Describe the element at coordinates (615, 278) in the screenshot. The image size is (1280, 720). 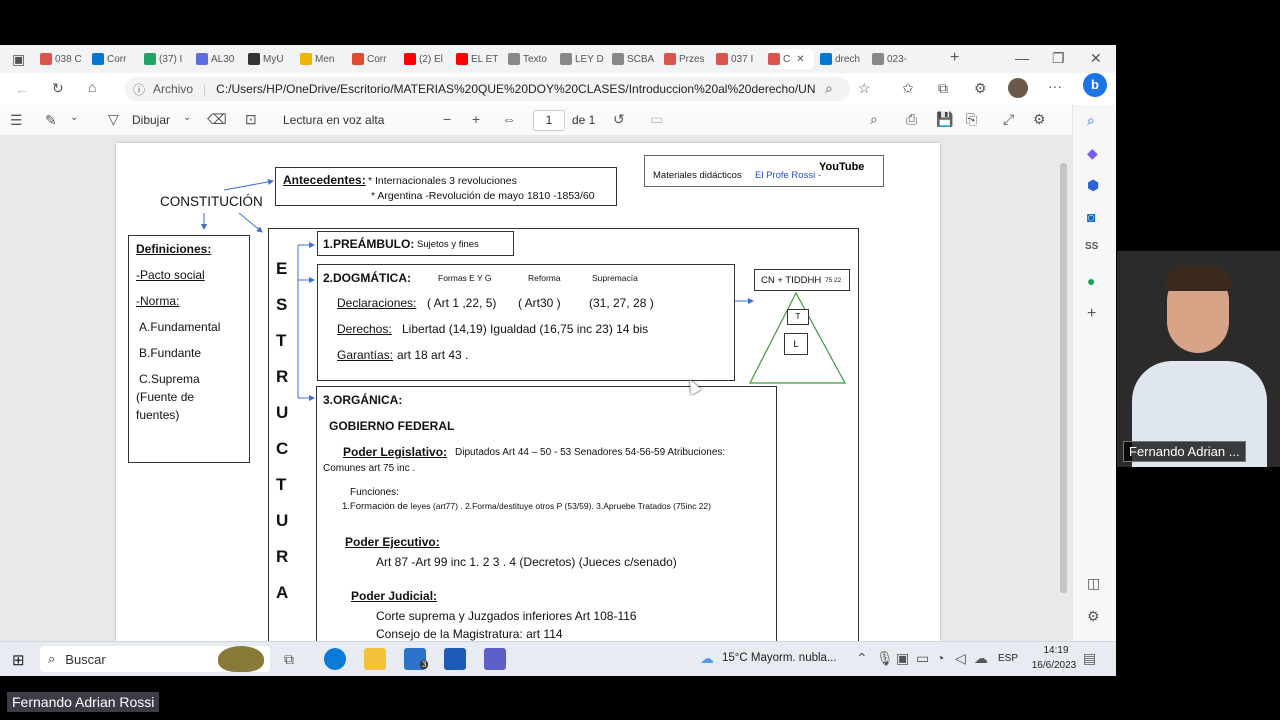
I see `supremacia-label: Supremacía` at that location.